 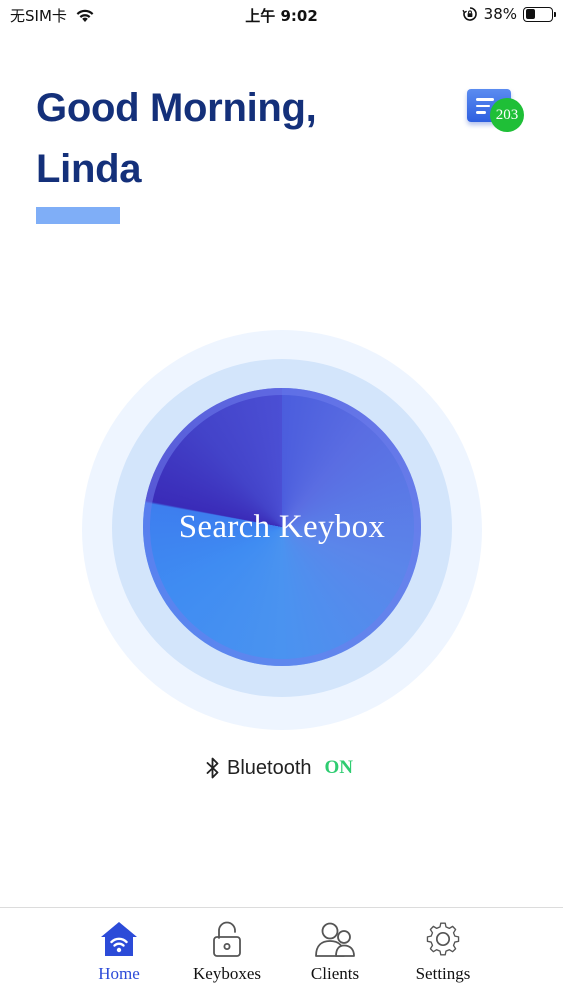 What do you see at coordinates (339, 767) in the screenshot?
I see `bluetooth-on-status: ON` at bounding box center [339, 767].